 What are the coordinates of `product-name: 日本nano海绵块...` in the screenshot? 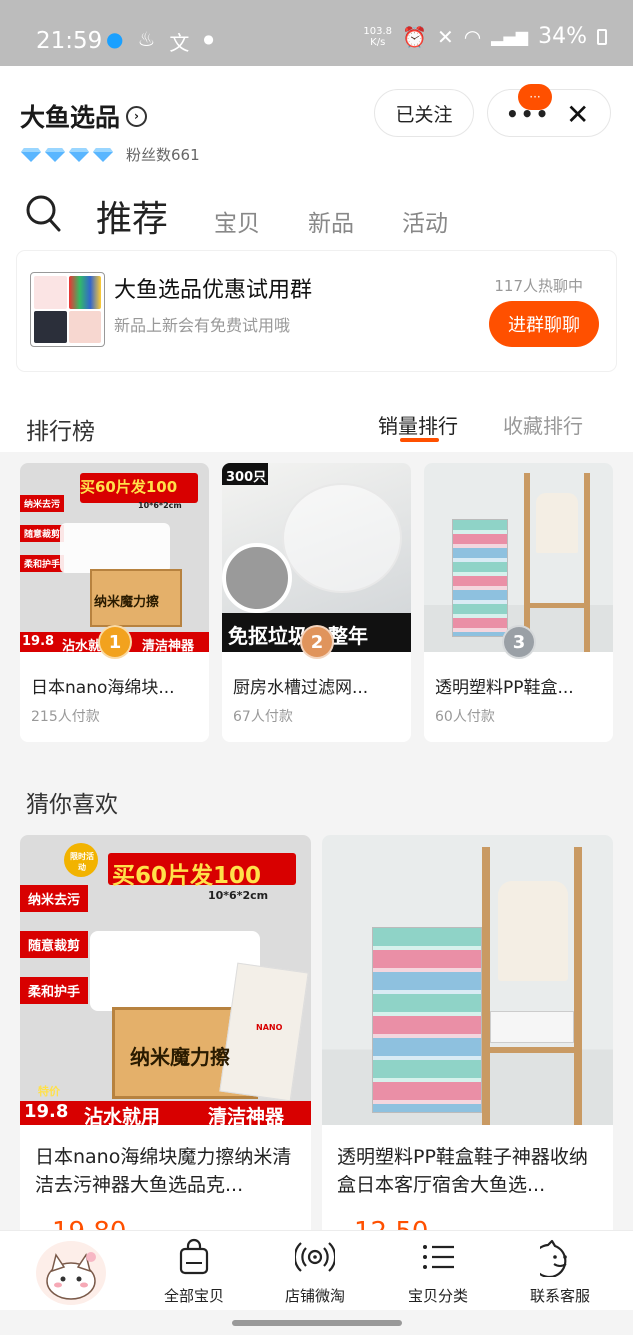 It's located at (103, 688).